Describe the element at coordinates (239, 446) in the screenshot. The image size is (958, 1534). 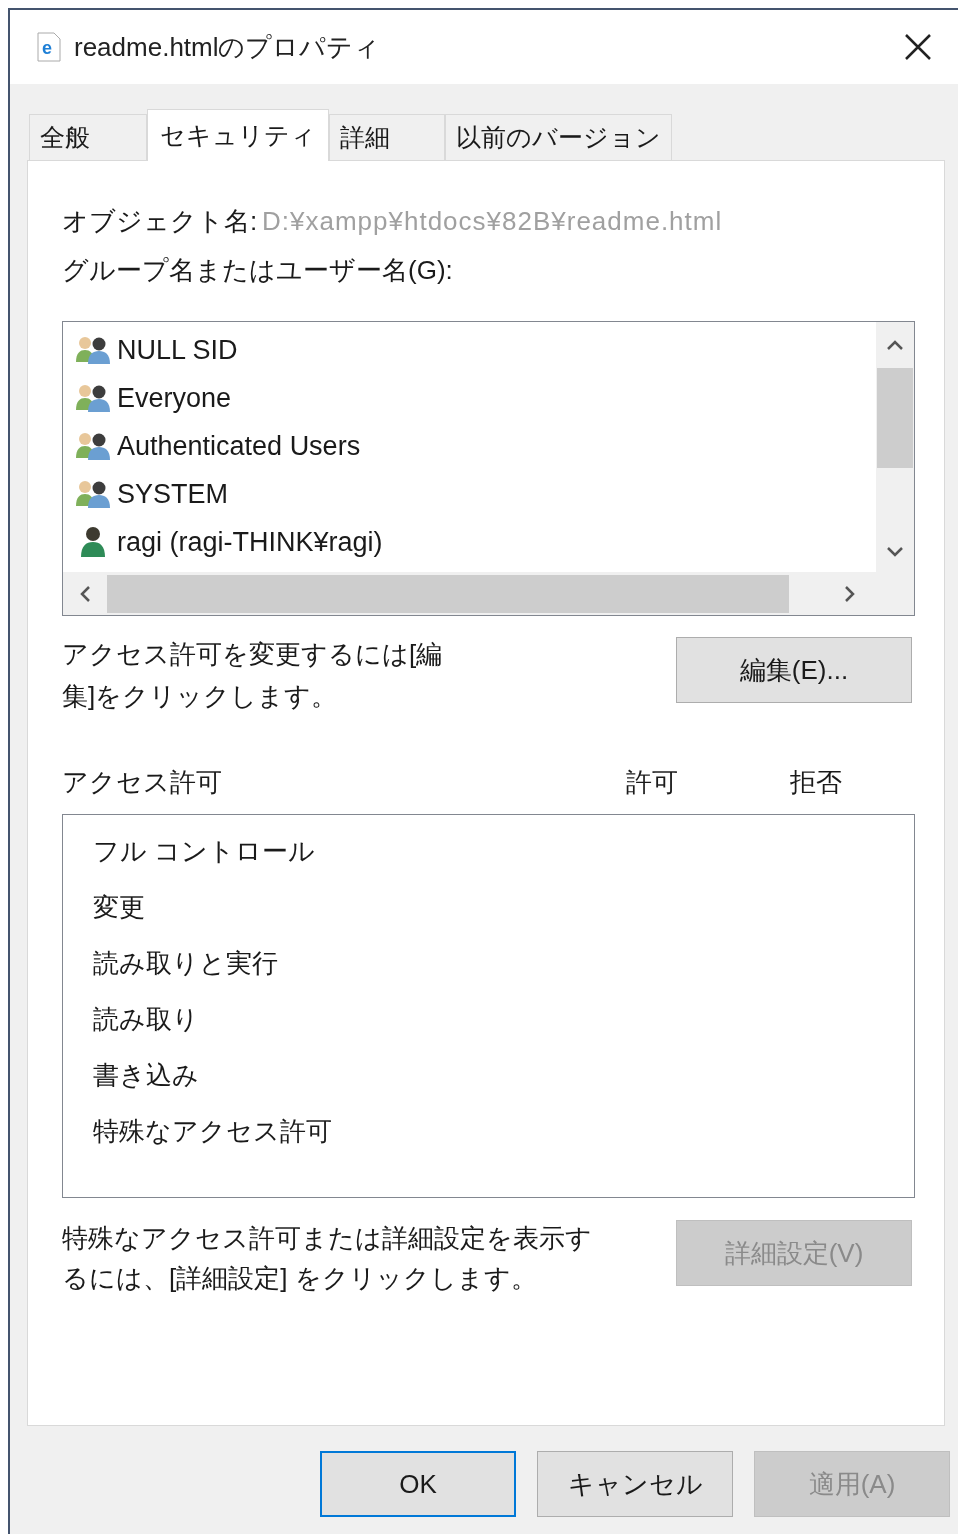
I see `principal-item: Authenticated Users` at that location.